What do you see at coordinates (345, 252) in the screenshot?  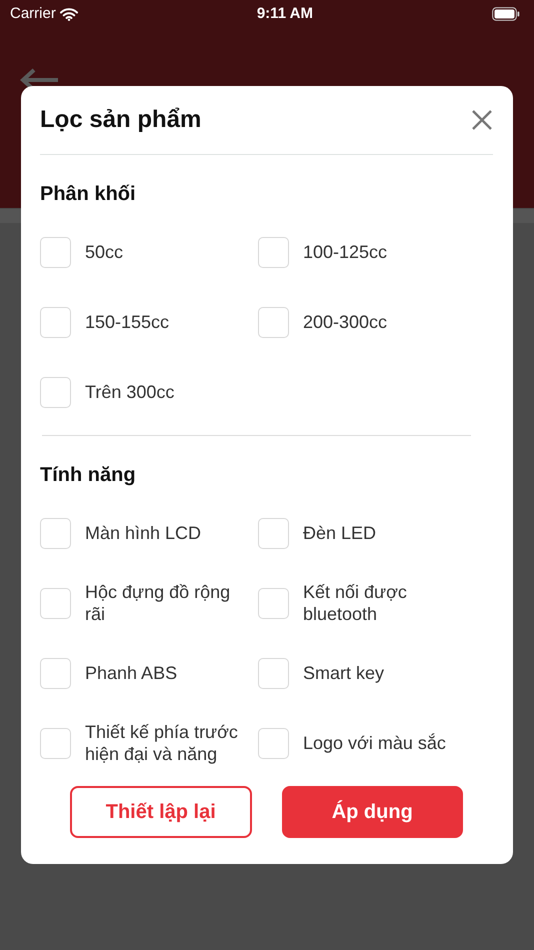 I see `option-label: 100-125cc` at bounding box center [345, 252].